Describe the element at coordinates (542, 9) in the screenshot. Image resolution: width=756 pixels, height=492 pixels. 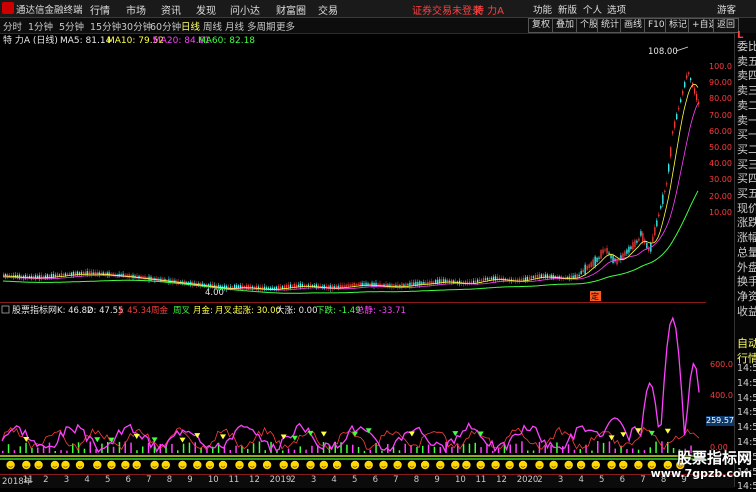
I see `menu-function: 功能` at that location.